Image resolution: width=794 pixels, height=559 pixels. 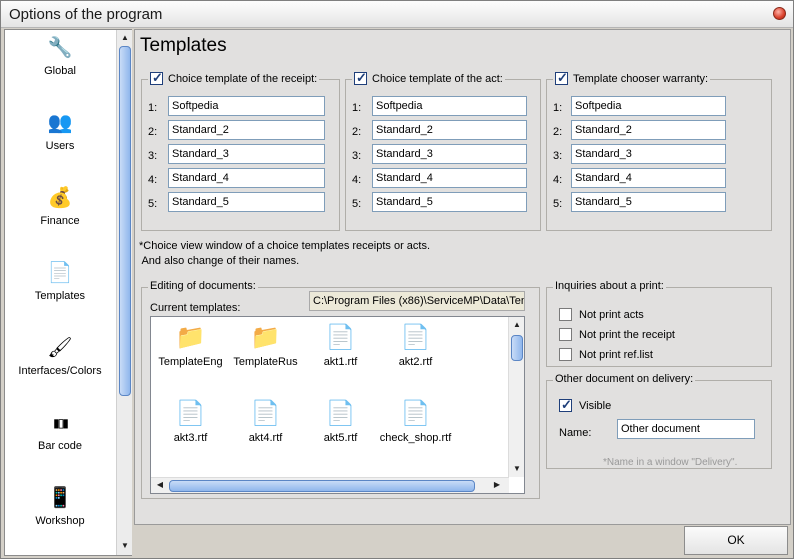 I want to click on page-title: Templates, so click(x=183, y=45).